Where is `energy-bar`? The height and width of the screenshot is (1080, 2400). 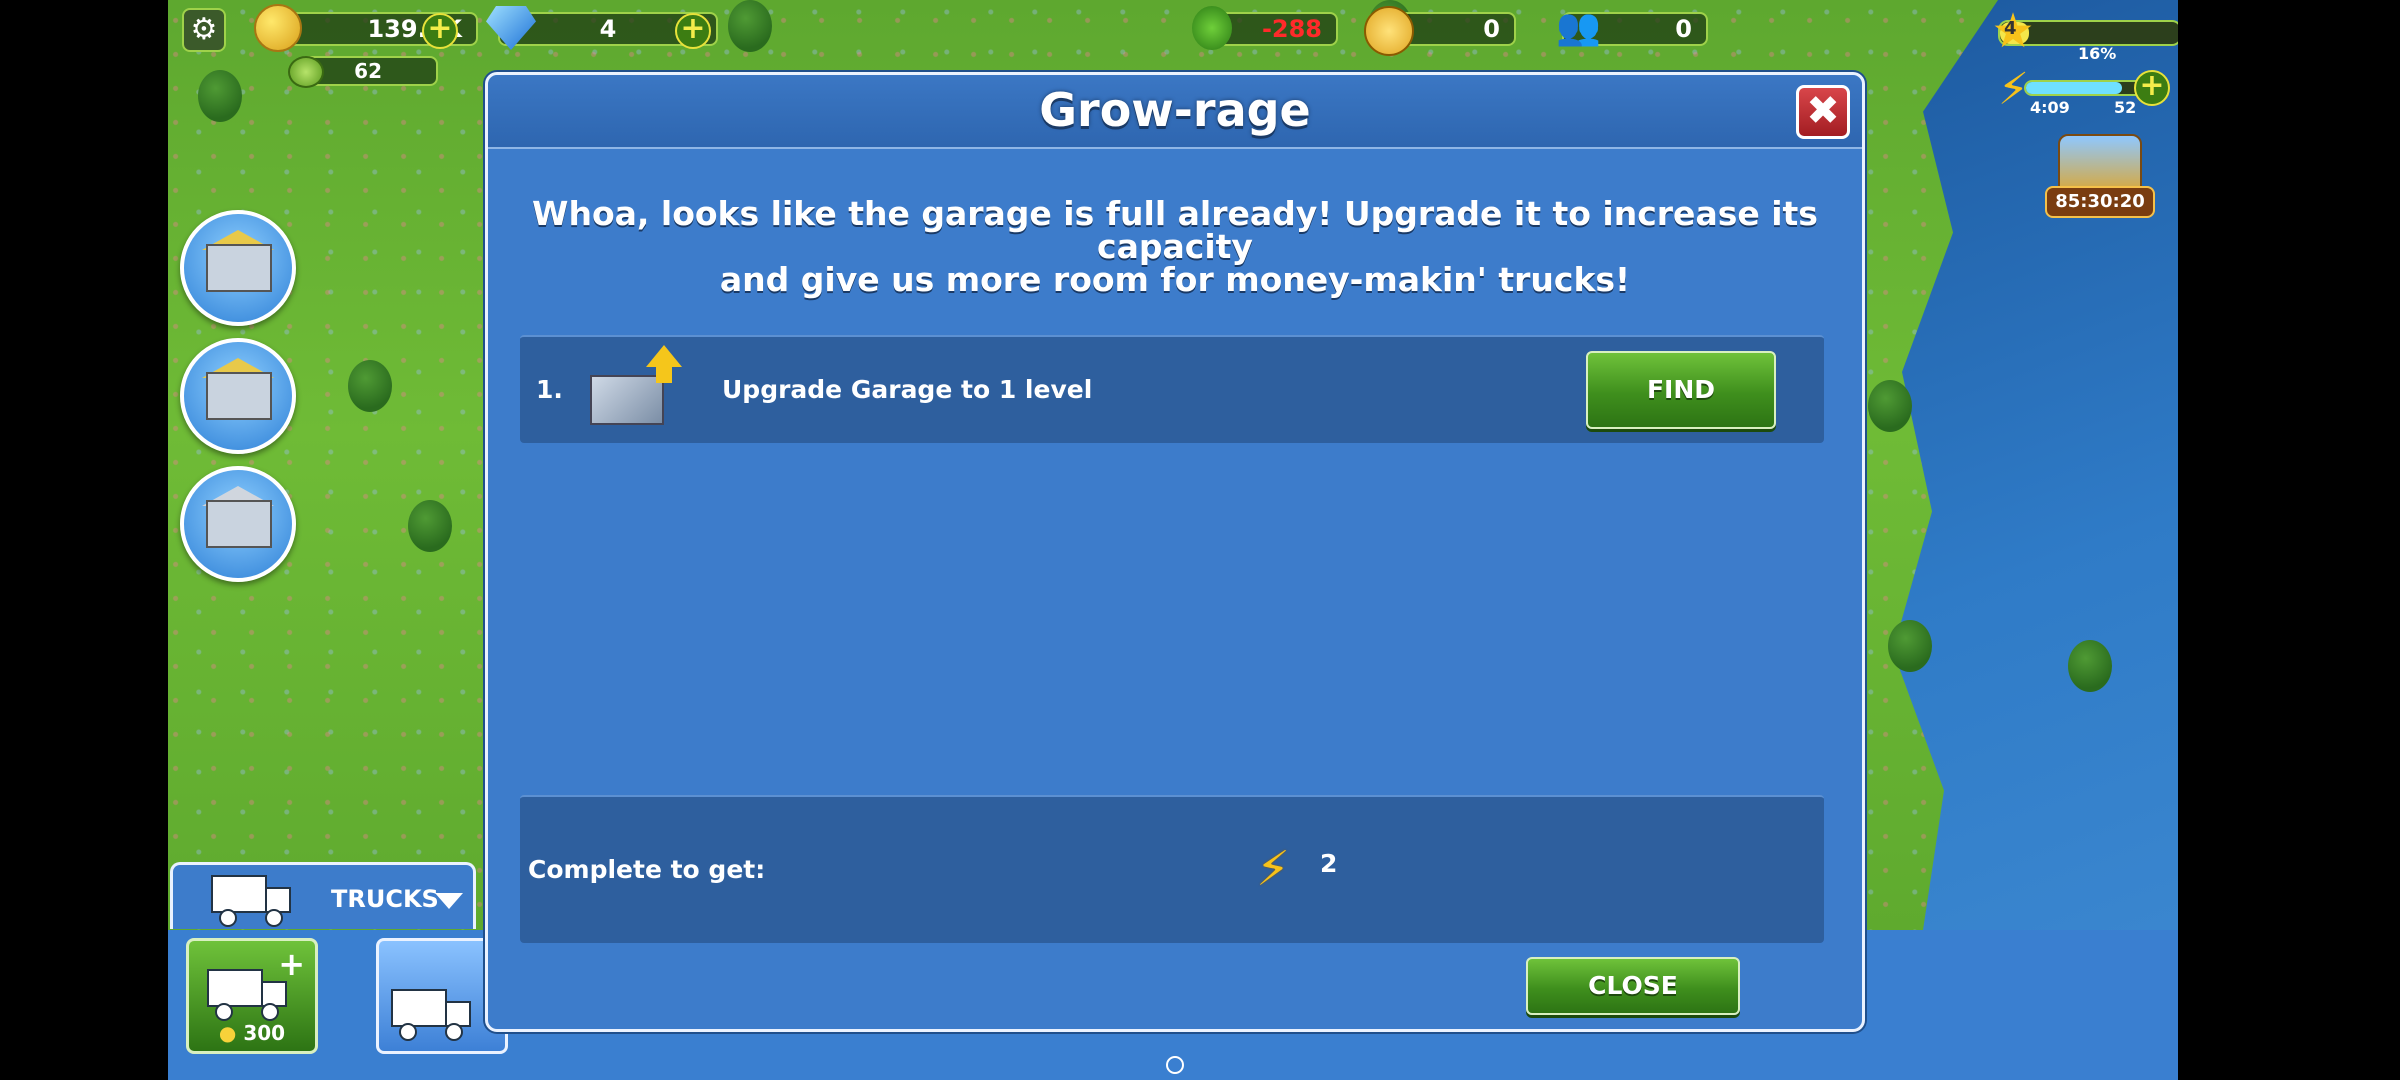 energy-bar is located at coordinates (2086, 88).